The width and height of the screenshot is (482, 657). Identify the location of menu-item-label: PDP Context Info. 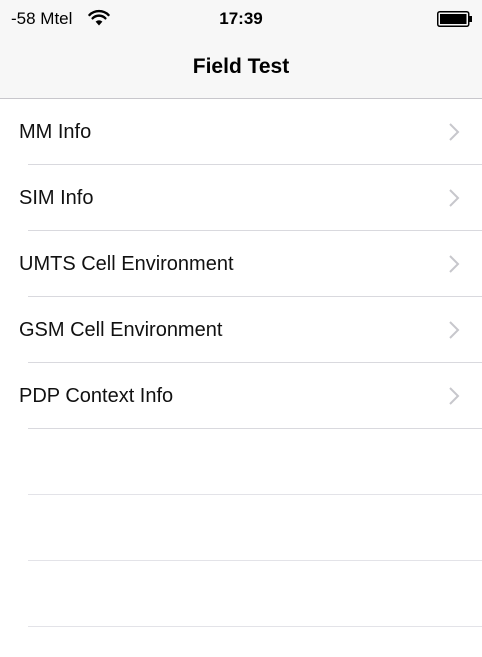
(96, 396).